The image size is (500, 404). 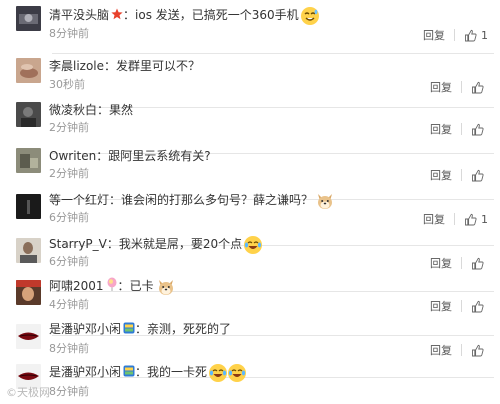 I want to click on star-badge-icon, so click(x=117, y=16).